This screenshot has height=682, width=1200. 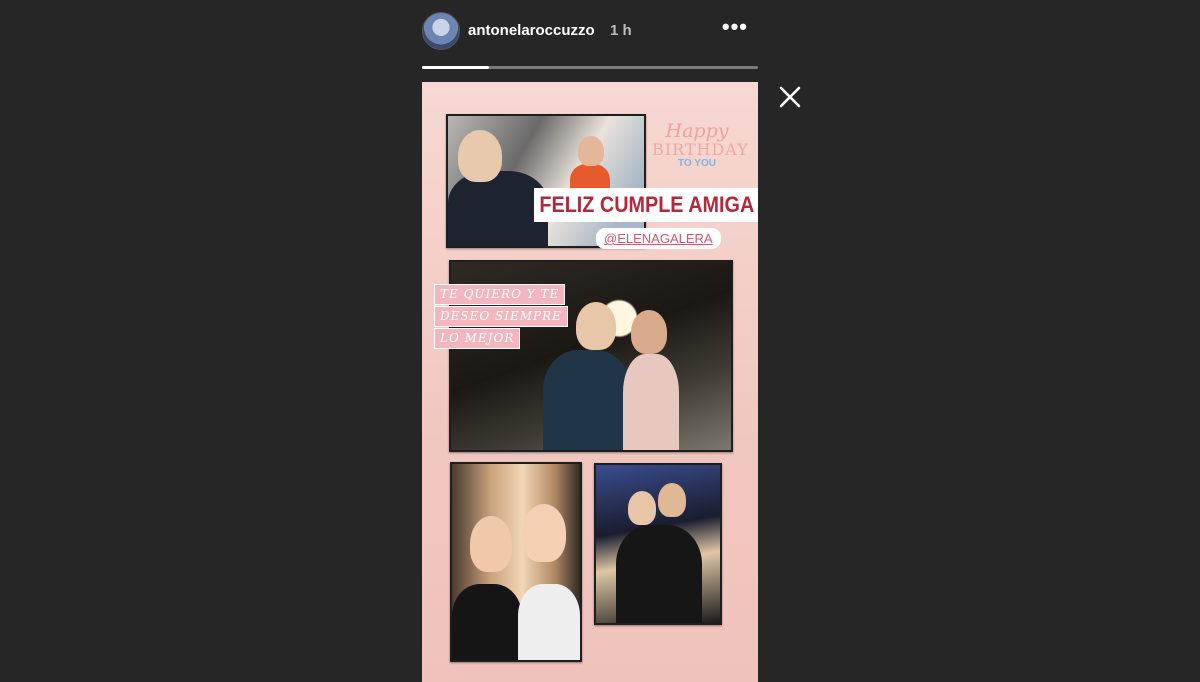 What do you see at coordinates (658, 238) in the screenshot?
I see `mention-tag: @ELENAGALERA` at bounding box center [658, 238].